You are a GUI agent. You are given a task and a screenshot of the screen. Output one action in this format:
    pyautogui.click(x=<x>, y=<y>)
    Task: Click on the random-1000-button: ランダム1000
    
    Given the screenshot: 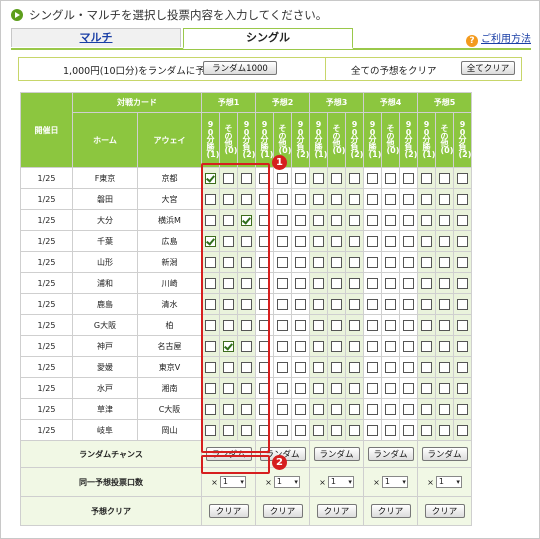 What is the action you would take?
    pyautogui.click(x=240, y=68)
    